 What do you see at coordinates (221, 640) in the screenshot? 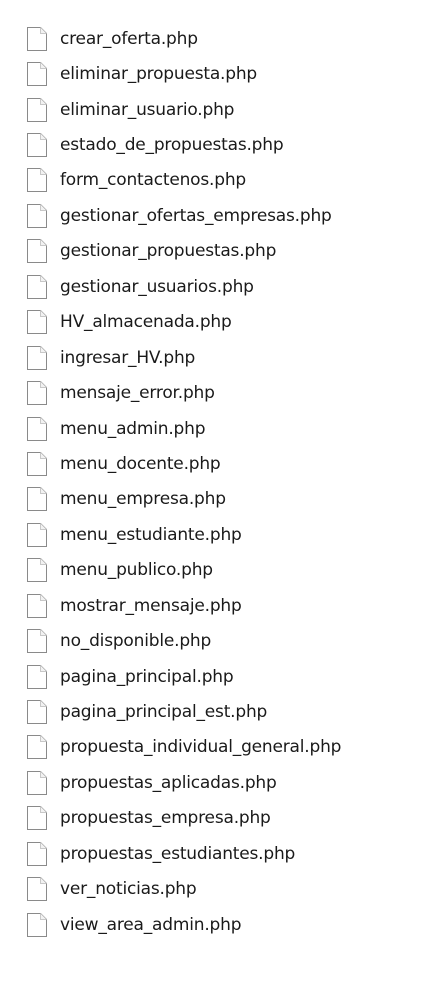
I see `file-list-item: no_disponible.php` at bounding box center [221, 640].